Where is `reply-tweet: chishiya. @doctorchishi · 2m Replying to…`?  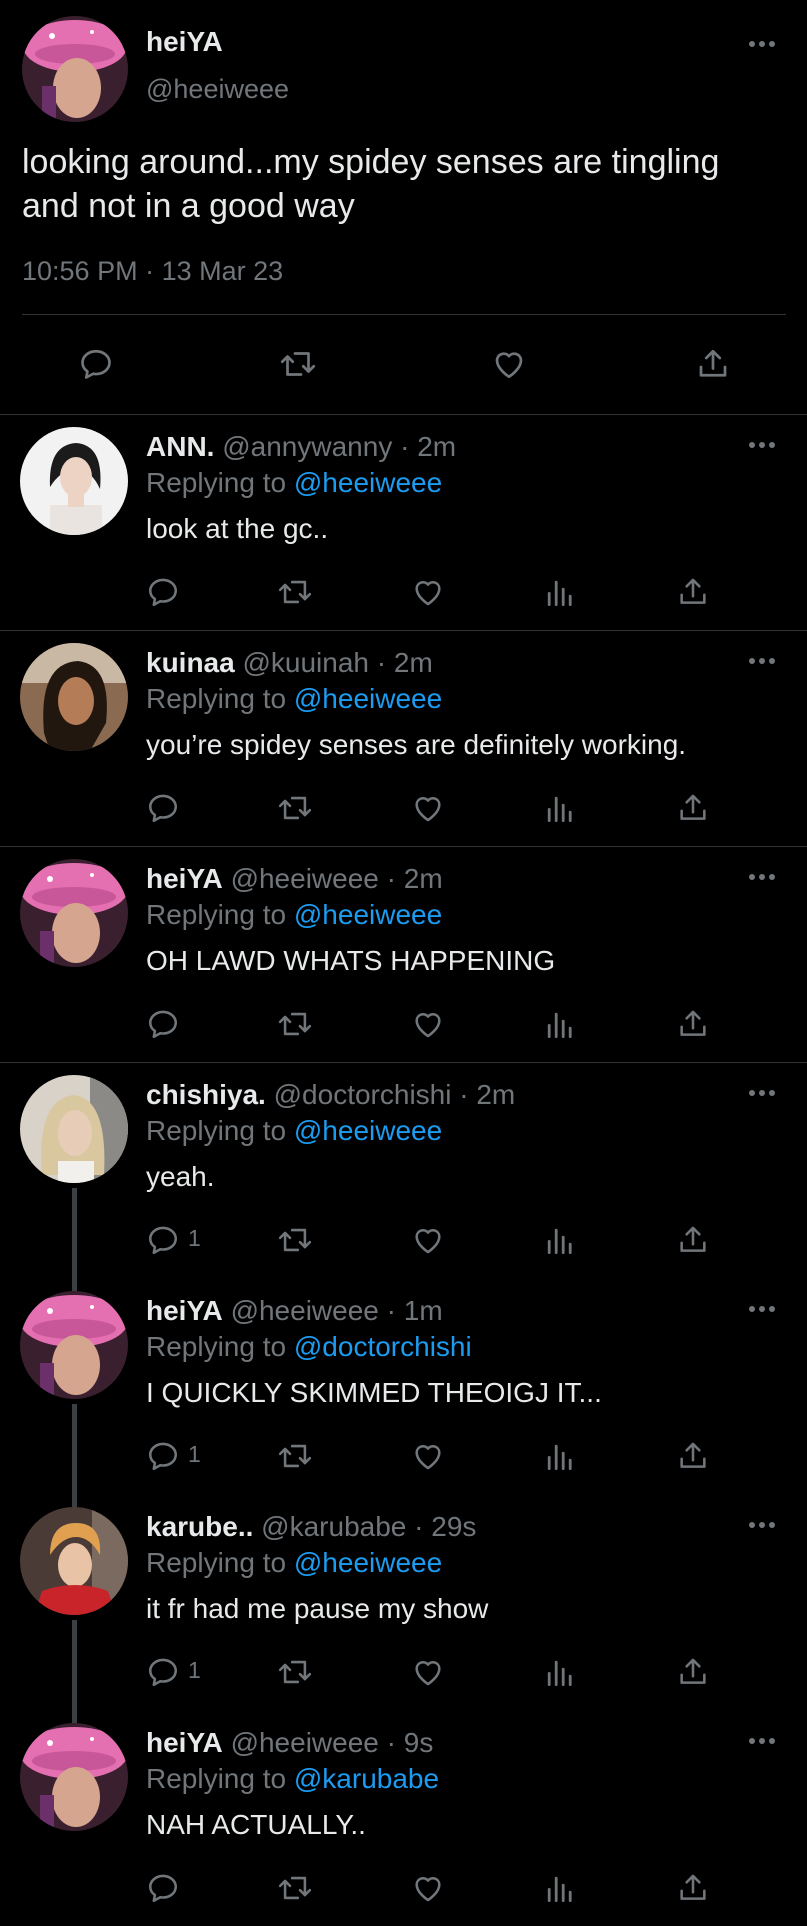 reply-tweet: chishiya. @doctorchishi · 2m Replying to… is located at coordinates (403, 1185).